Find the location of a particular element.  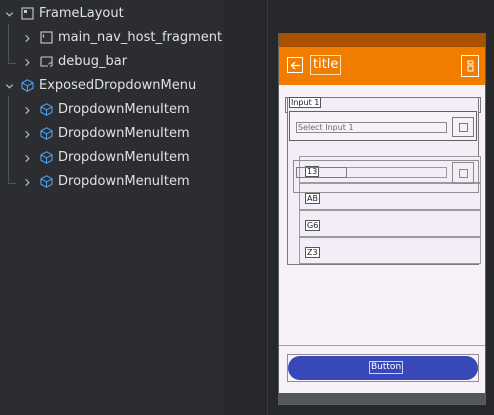

tree-row-main-nav-host-fragment: main_nav_host_fragment is located at coordinates (113, 38).